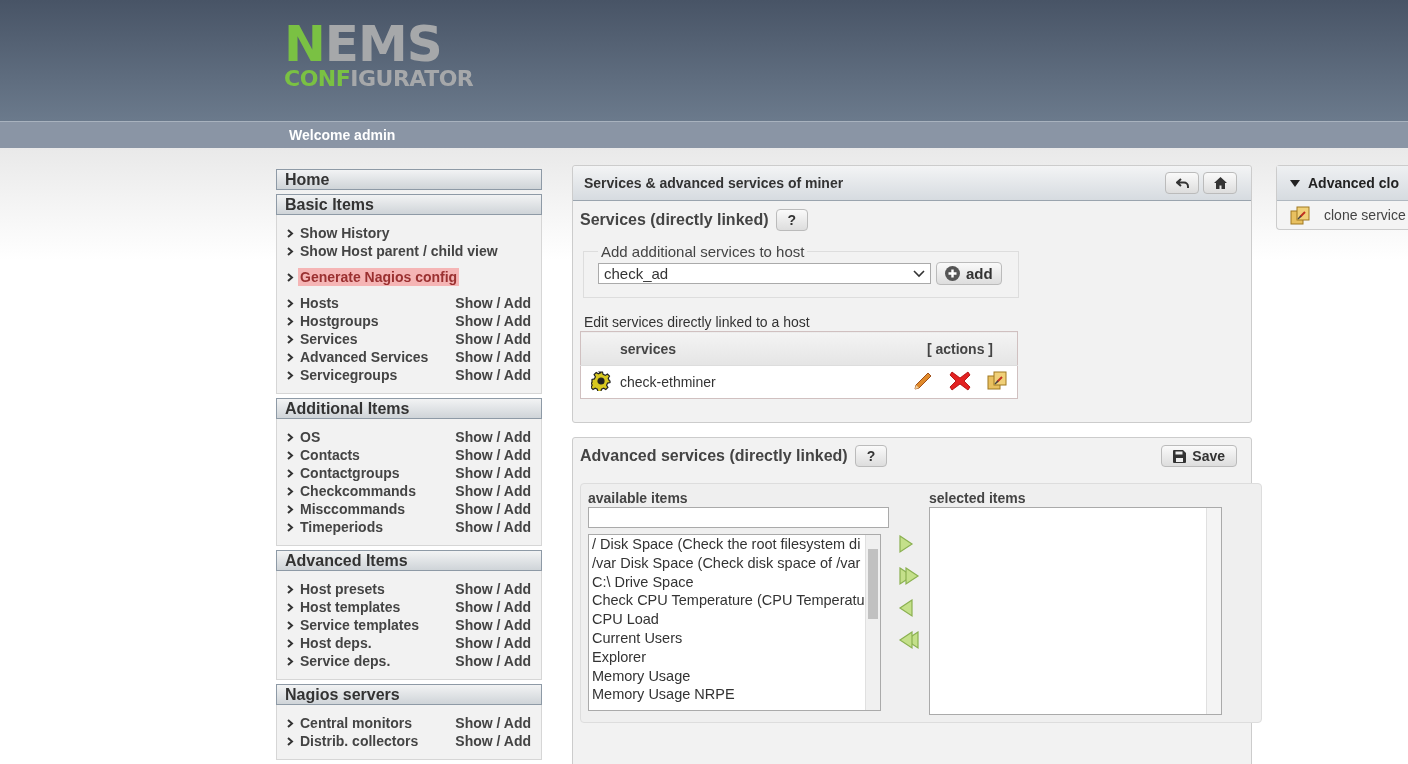  Describe the element at coordinates (290, 277) in the screenshot. I see `chevron-icon` at that location.